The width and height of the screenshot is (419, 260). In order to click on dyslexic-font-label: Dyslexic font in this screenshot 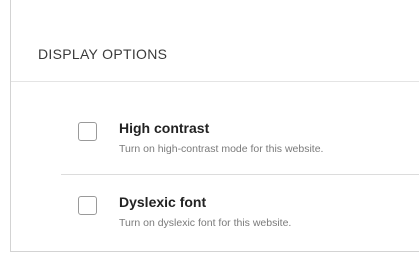, I will do `click(163, 202)`.